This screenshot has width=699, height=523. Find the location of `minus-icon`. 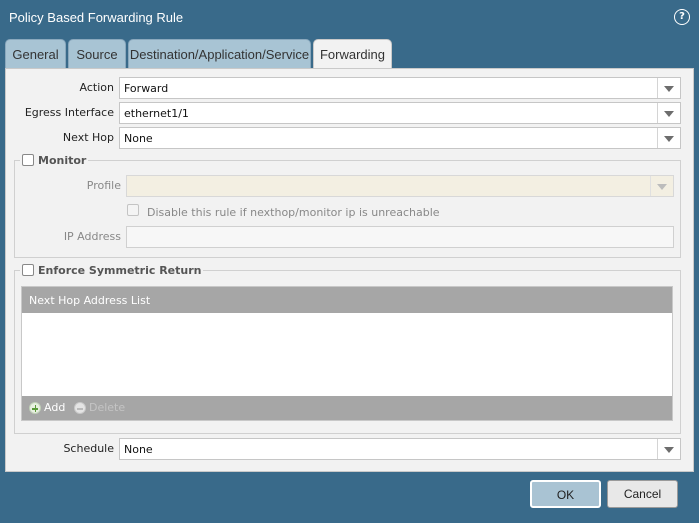

minus-icon is located at coordinates (80, 408).